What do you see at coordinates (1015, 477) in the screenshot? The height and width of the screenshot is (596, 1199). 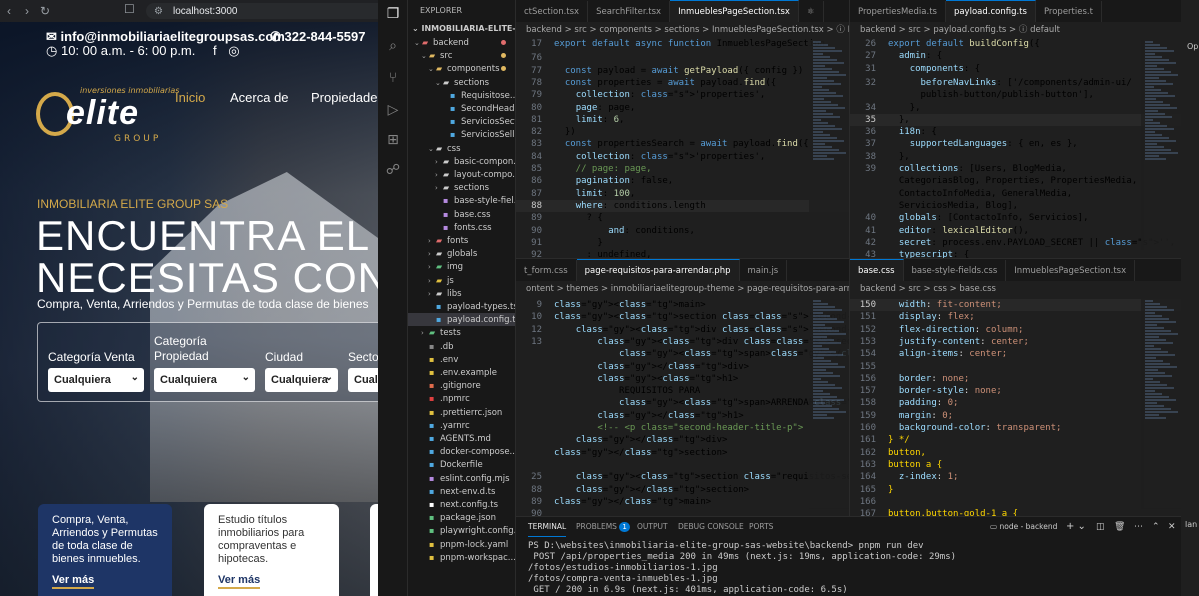 I see `code-line: 164 z-index: 1;` at bounding box center [1015, 477].